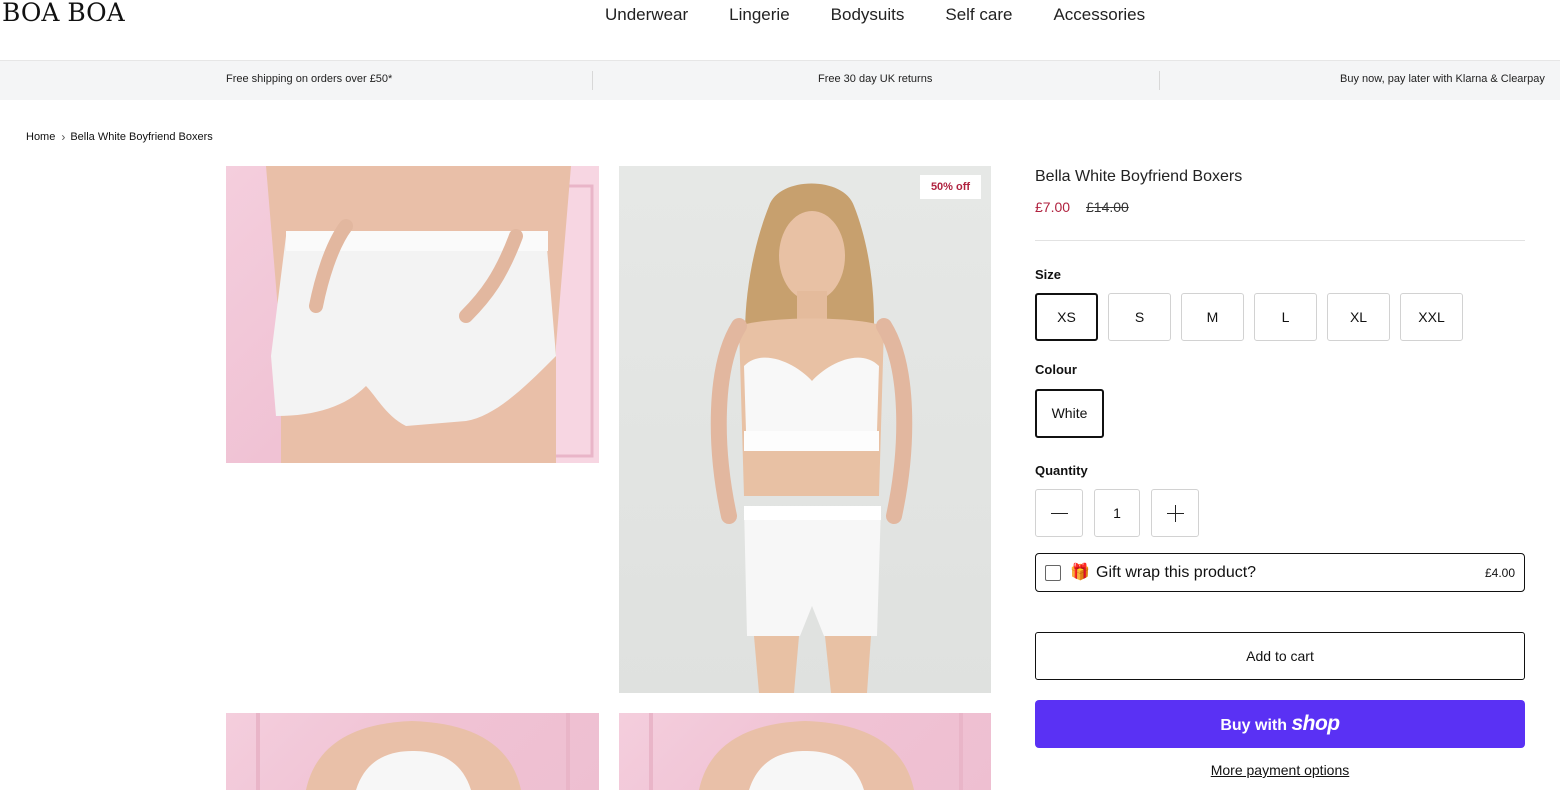 The height and width of the screenshot is (790, 1560). What do you see at coordinates (1117, 513) in the screenshot?
I see `quantity-input: 1` at bounding box center [1117, 513].